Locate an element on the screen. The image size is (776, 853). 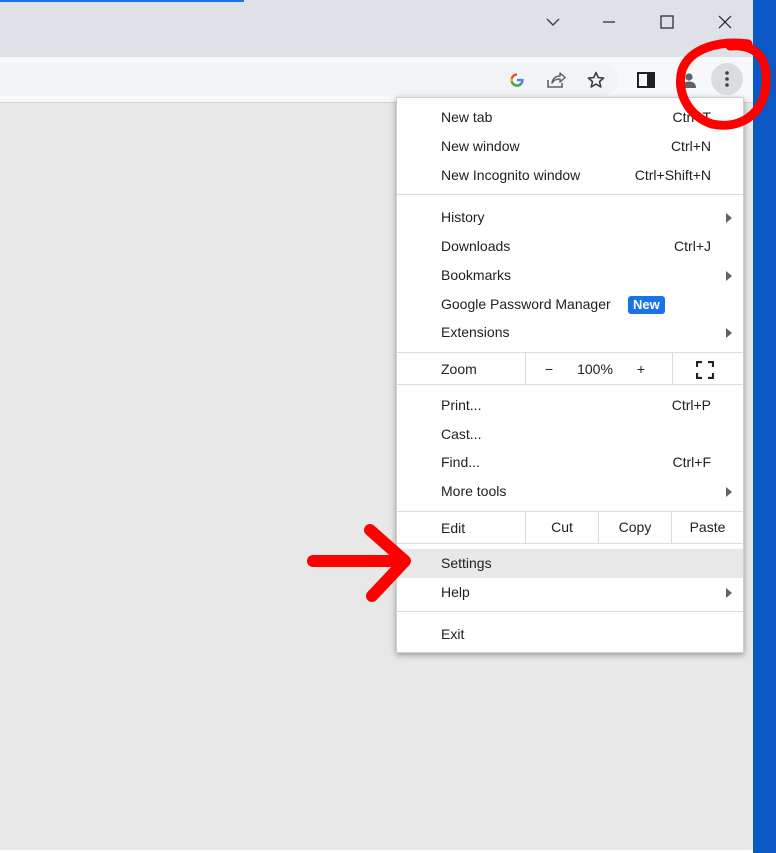
menu-item-exit: Exit is located at coordinates (570, 634).